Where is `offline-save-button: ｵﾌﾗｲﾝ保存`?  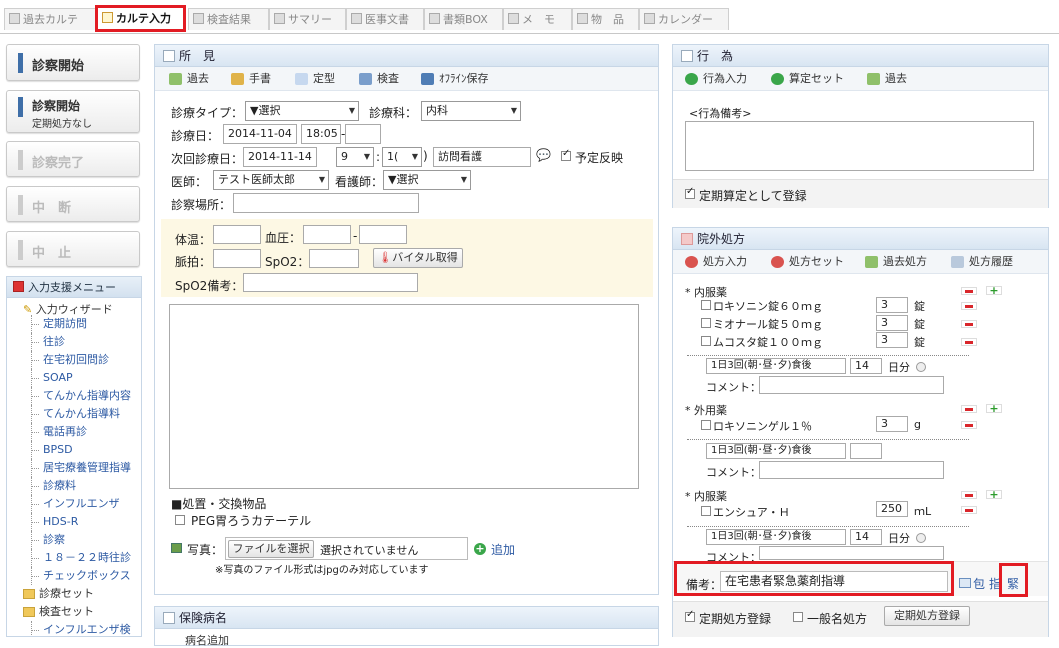 offline-save-button: ｵﾌﾗｲﾝ保存 is located at coordinates (455, 79).